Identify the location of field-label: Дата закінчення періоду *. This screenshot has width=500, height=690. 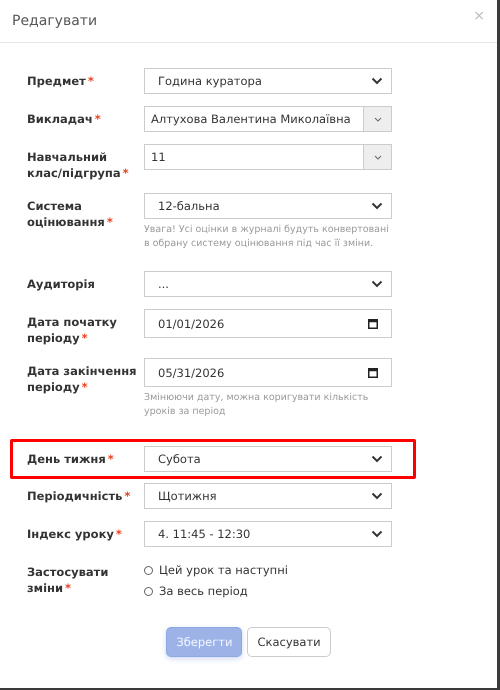
(82, 379).